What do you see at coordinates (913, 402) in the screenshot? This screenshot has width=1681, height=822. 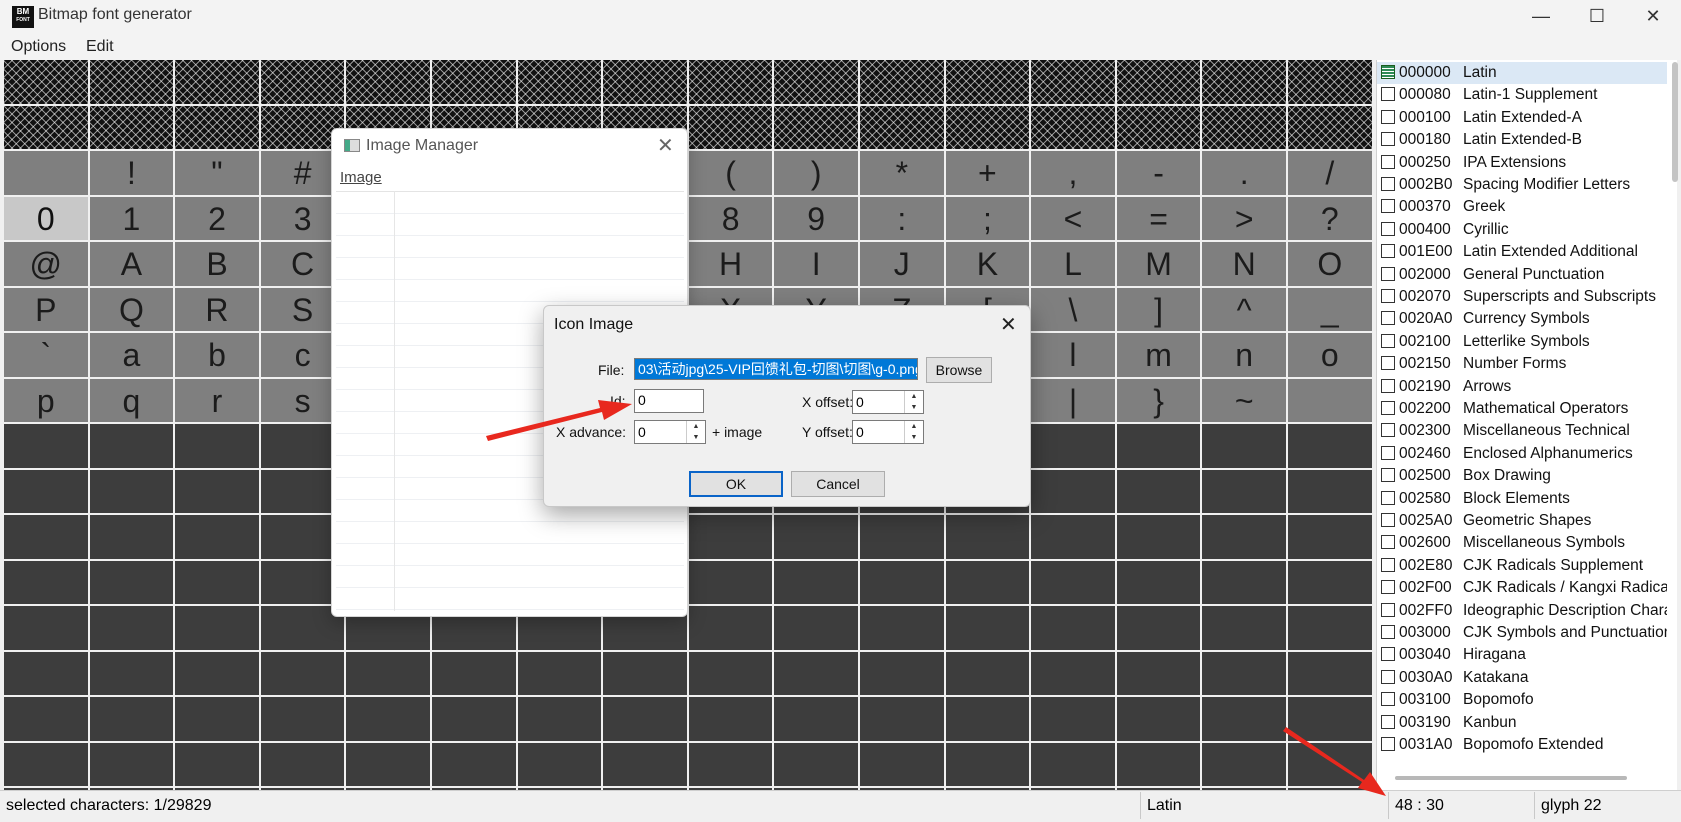 I see `x-offset-spin-arrows-icon: ▲ ▼` at bounding box center [913, 402].